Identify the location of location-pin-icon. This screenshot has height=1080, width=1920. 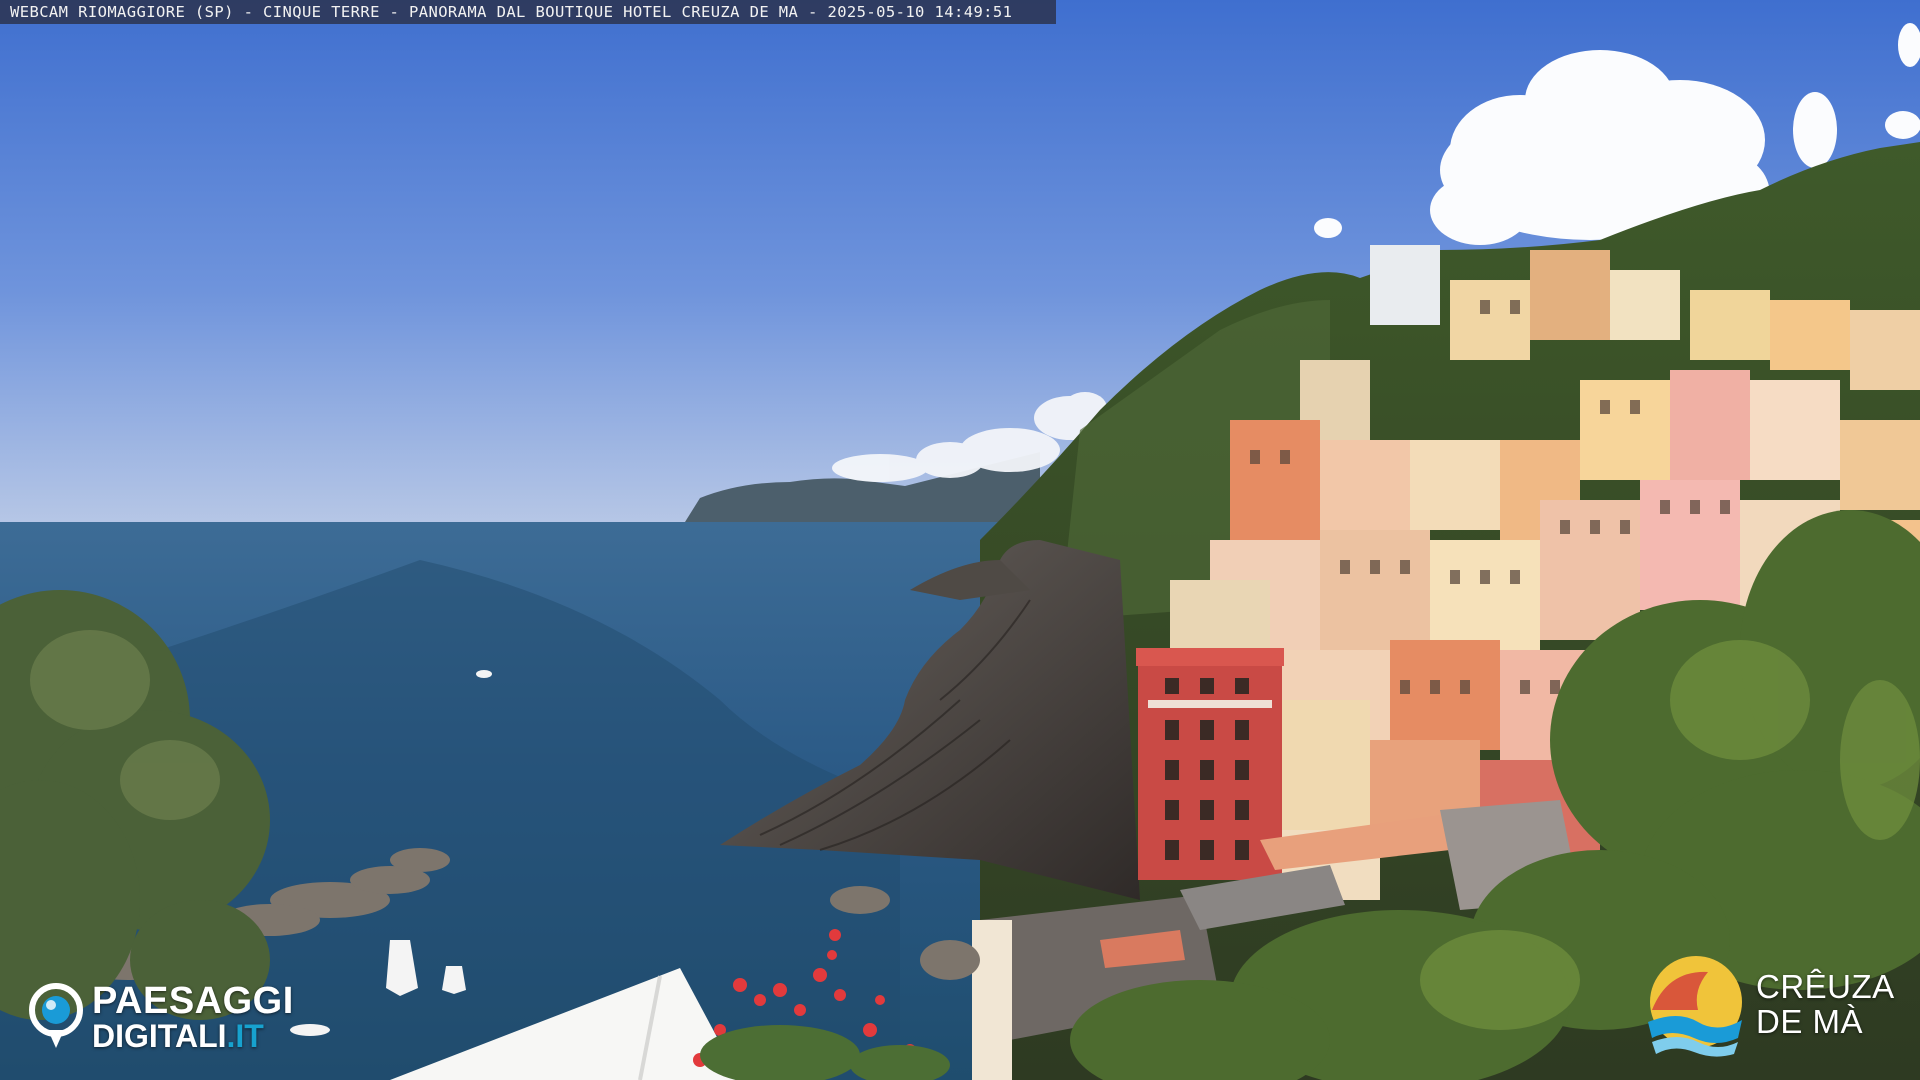
(56, 1015).